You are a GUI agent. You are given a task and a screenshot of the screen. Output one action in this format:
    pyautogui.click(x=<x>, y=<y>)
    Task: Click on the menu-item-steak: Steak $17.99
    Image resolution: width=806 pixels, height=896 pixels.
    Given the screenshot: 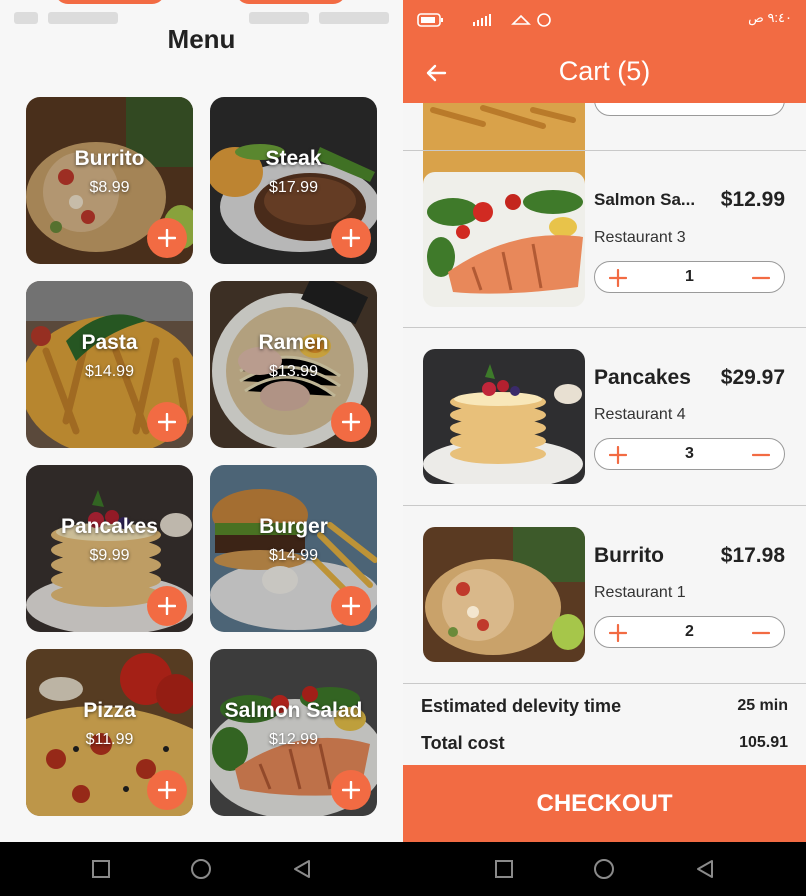 What is the action you would take?
    pyautogui.click(x=293, y=180)
    